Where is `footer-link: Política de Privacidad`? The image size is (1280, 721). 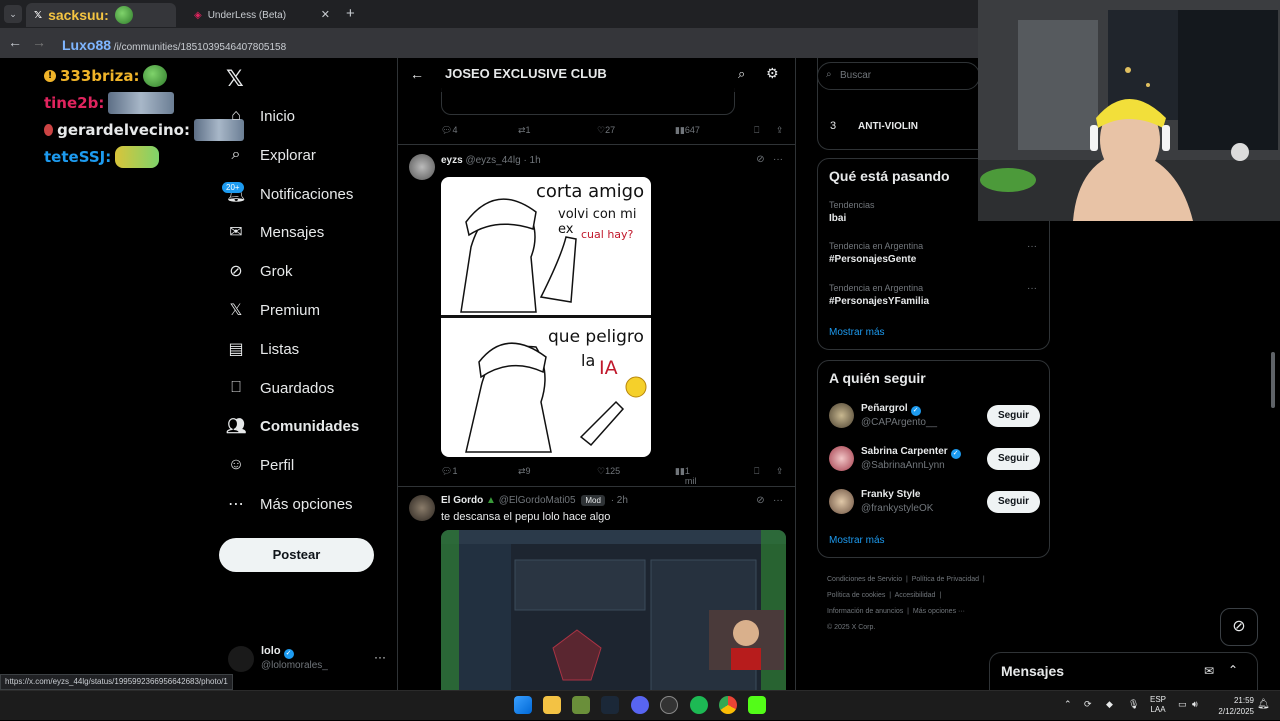 footer-link: Política de Privacidad is located at coordinates (945, 579).